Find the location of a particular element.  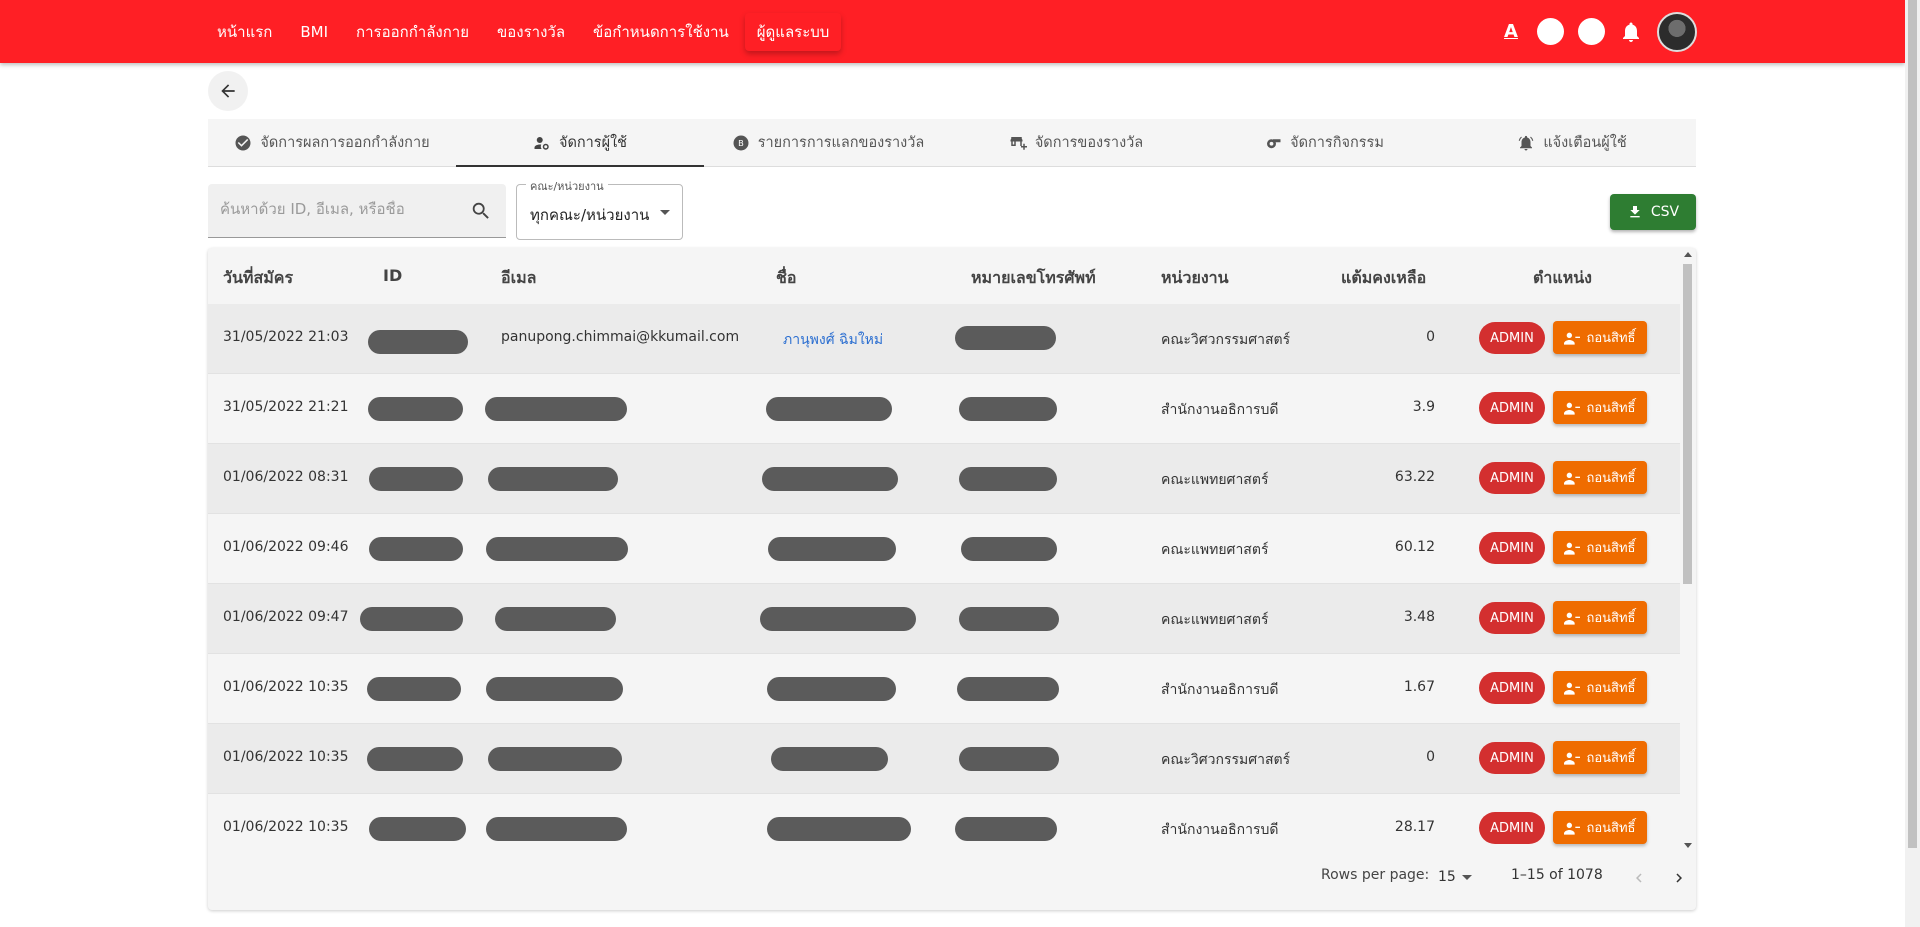

rows-per-page-value: 15 is located at coordinates (1447, 877).